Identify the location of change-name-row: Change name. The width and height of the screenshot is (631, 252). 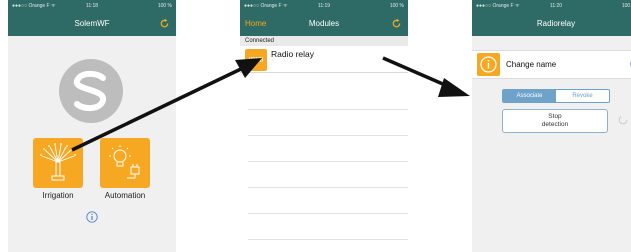
(551, 64).